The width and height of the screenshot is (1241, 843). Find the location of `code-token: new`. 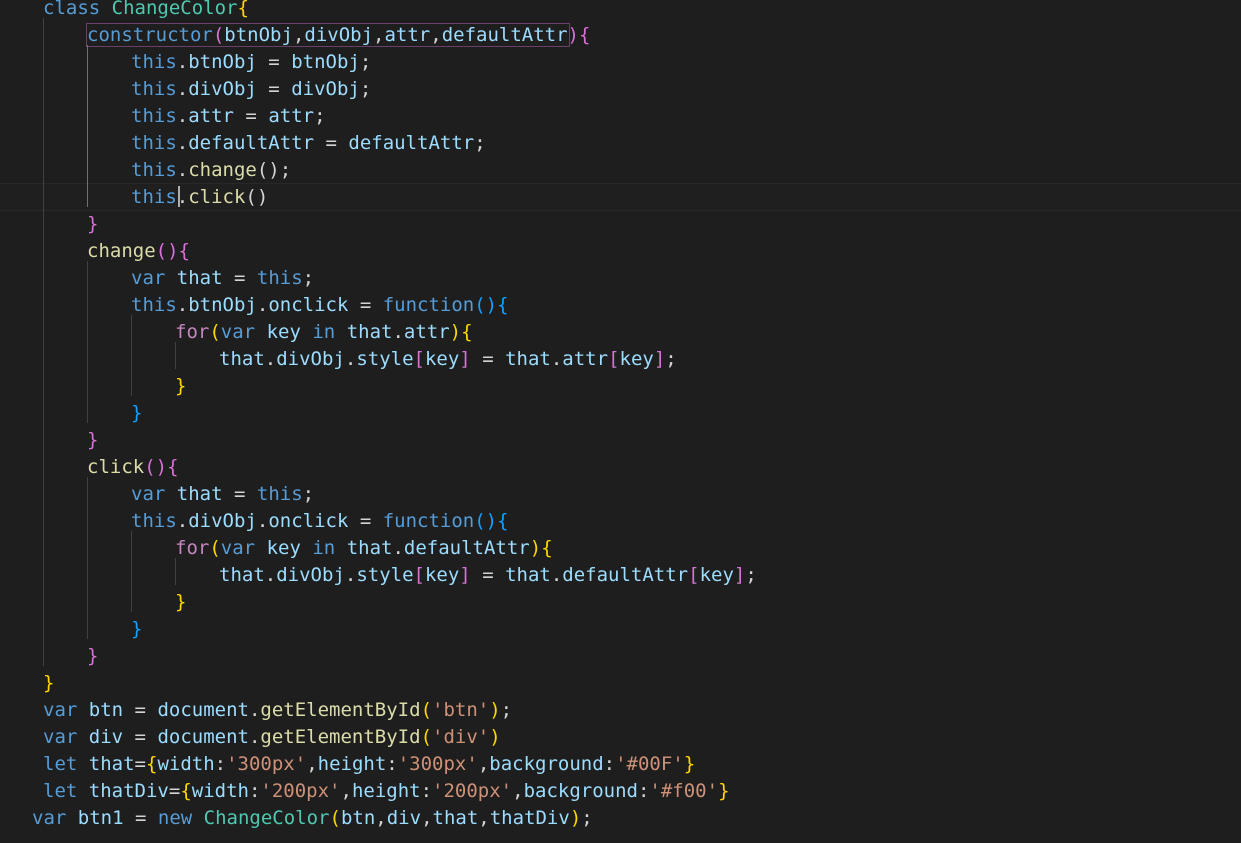

code-token: new is located at coordinates (175, 818).